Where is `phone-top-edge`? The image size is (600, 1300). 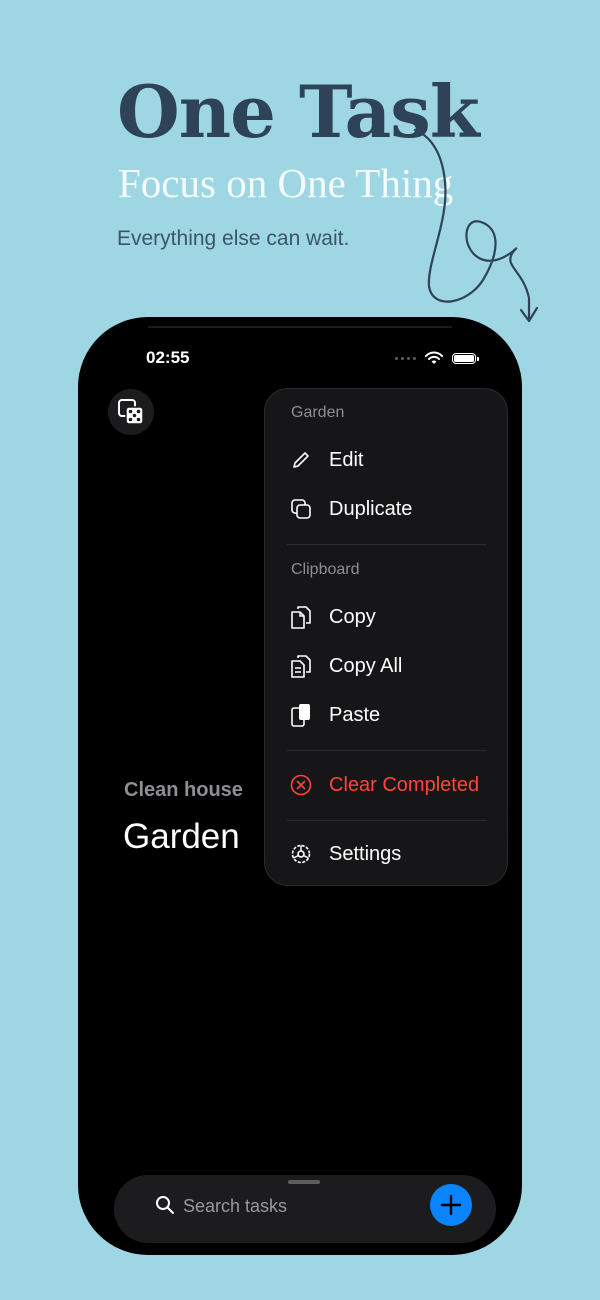 phone-top-edge is located at coordinates (300, 327).